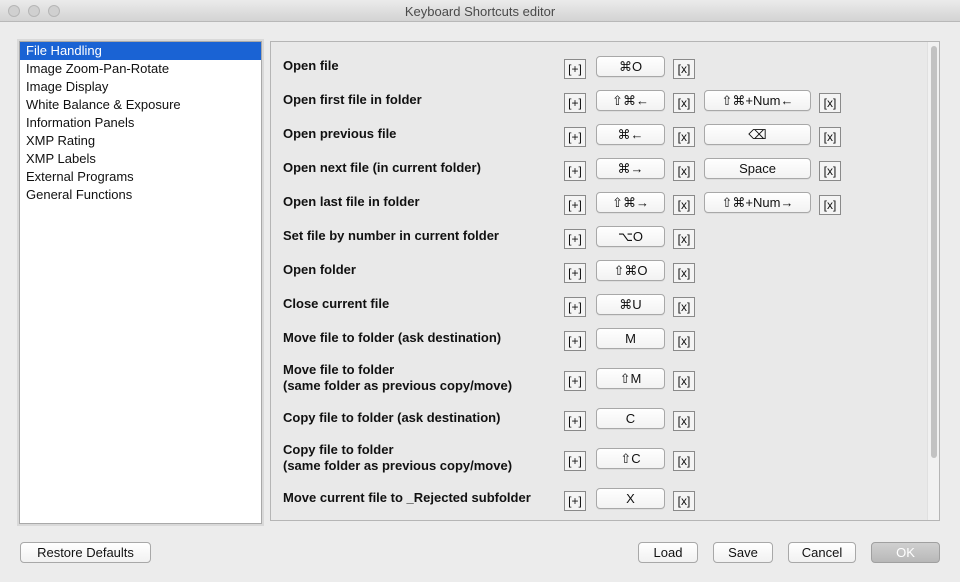 Image resolution: width=960 pixels, height=582 pixels. Describe the element at coordinates (630, 202) in the screenshot. I see `shortcut-key-button: ⇧⌘→` at that location.